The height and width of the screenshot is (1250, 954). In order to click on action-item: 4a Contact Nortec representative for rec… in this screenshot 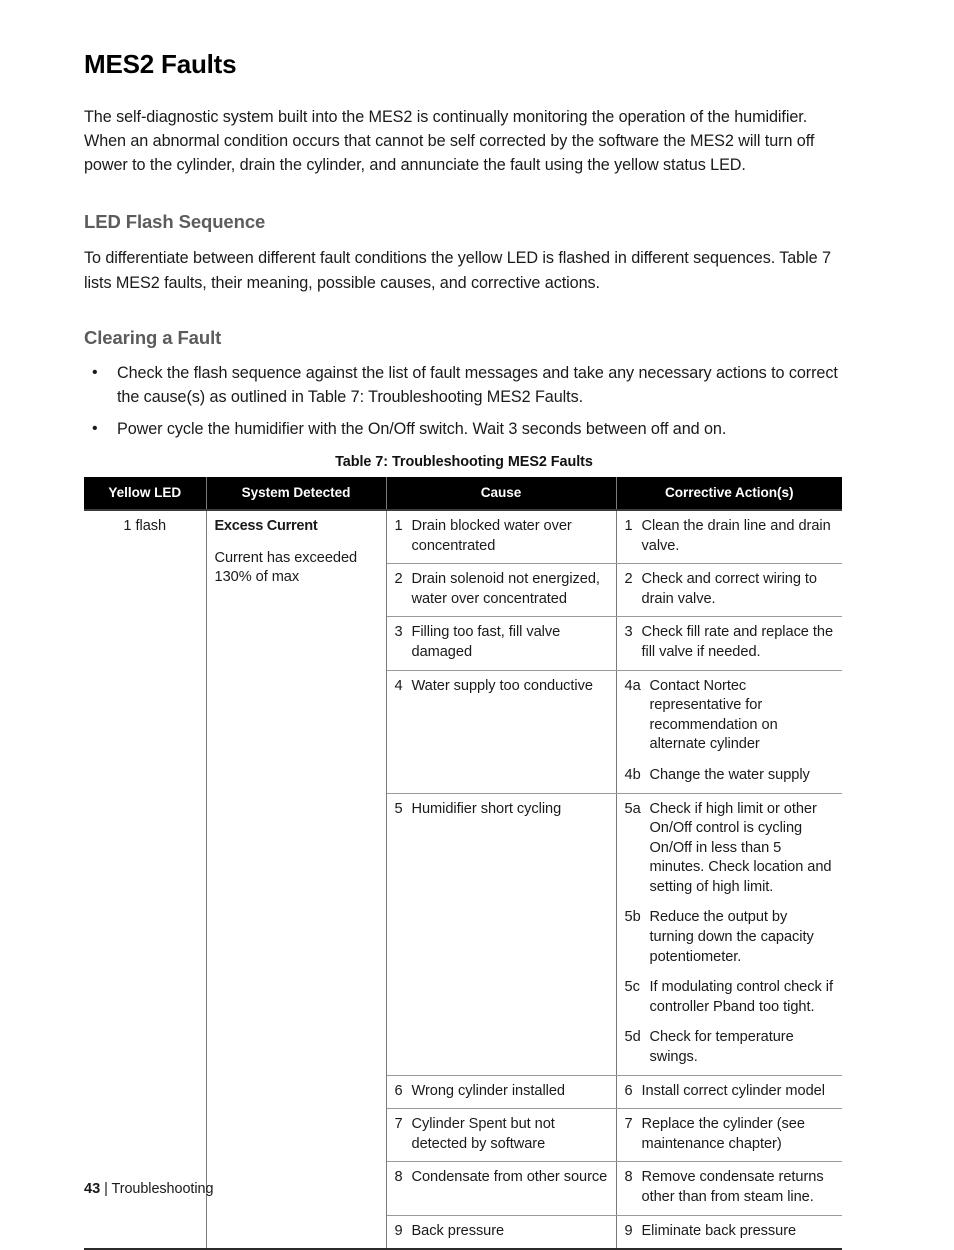, I will do `click(730, 716)`.